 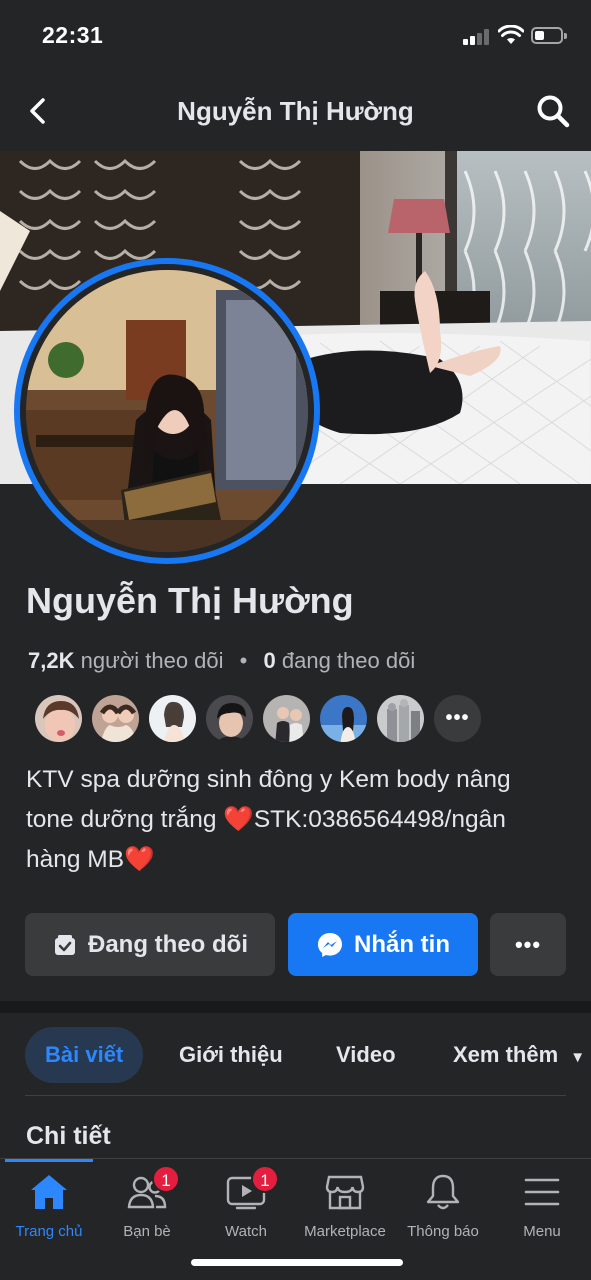 I want to click on nav-marketplace: Marketplace, so click(x=345, y=1209).